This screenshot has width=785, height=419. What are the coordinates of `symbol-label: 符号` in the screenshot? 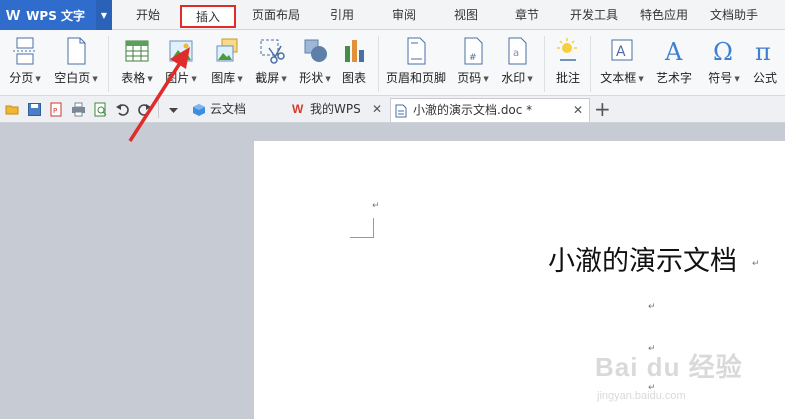 It's located at (720, 78).